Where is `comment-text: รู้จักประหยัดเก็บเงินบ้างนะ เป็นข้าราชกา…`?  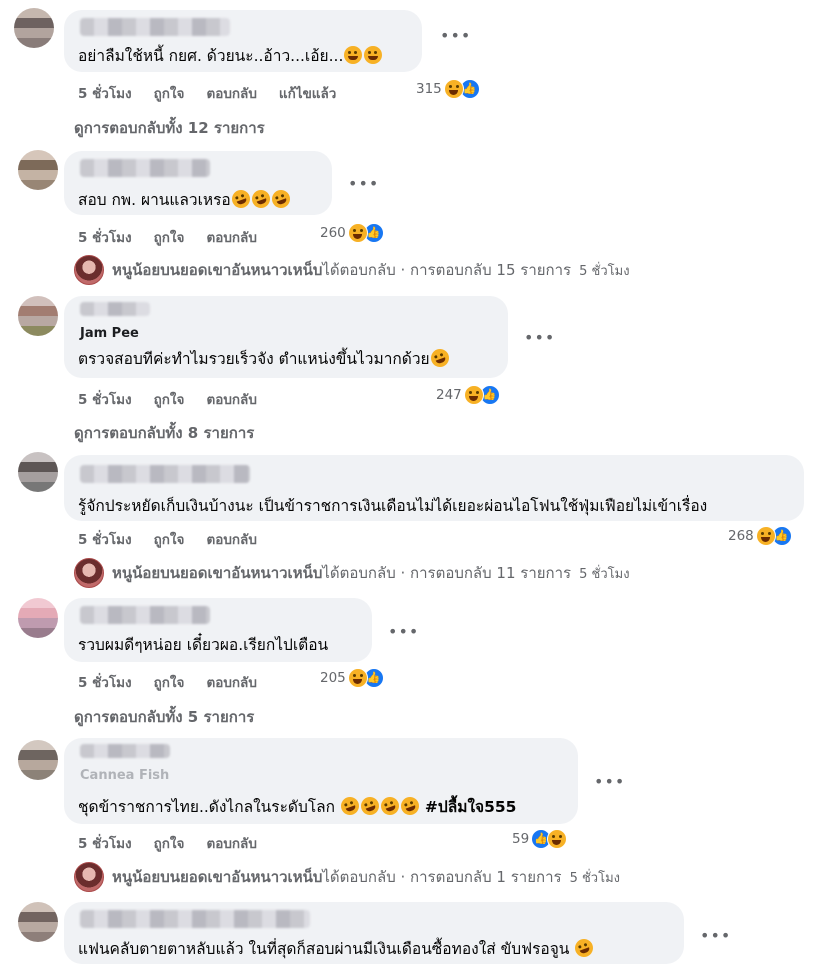
comment-text: รู้จักประหยัดเก็บเงินบ้างนะ เป็นข้าราชกา… is located at coordinates (393, 506).